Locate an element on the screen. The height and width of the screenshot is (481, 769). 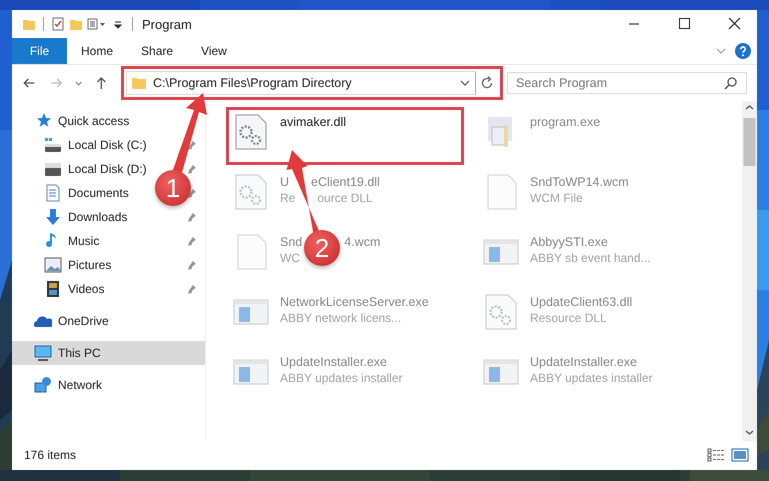
nav-item: Local Disk (C:) is located at coordinates (97, 145).